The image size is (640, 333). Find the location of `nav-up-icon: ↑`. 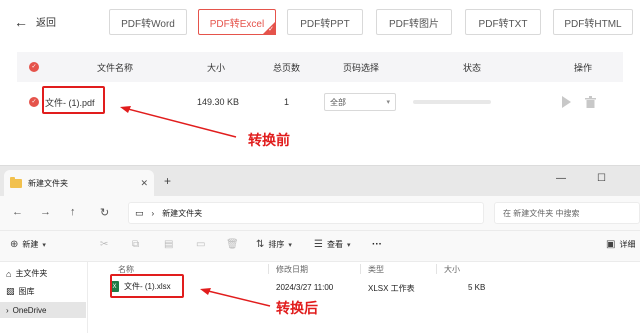

nav-up-icon: ↑ is located at coordinates (73, 212).